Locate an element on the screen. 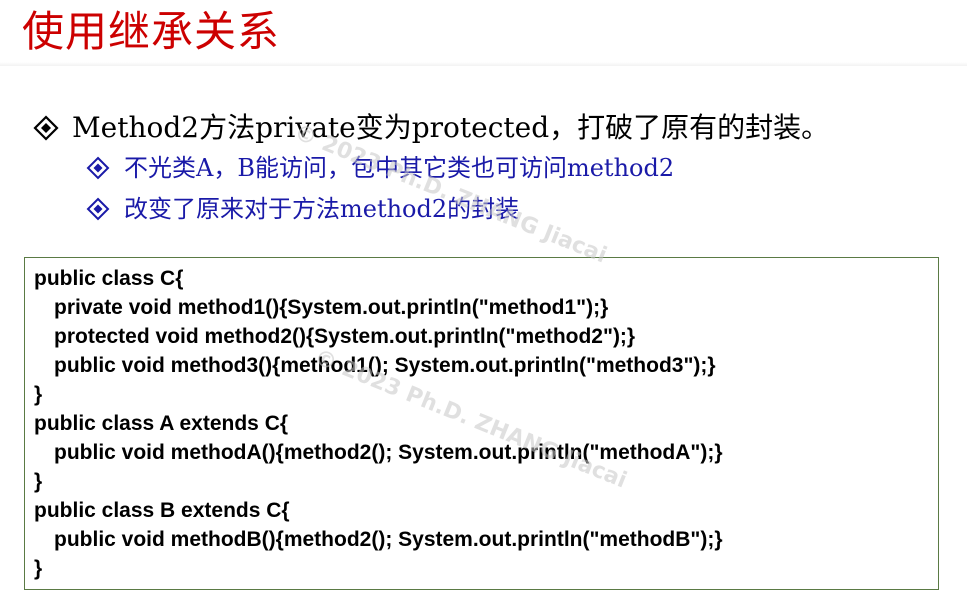 The height and width of the screenshot is (595, 967). code-line: public class C{ is located at coordinates (109, 278).